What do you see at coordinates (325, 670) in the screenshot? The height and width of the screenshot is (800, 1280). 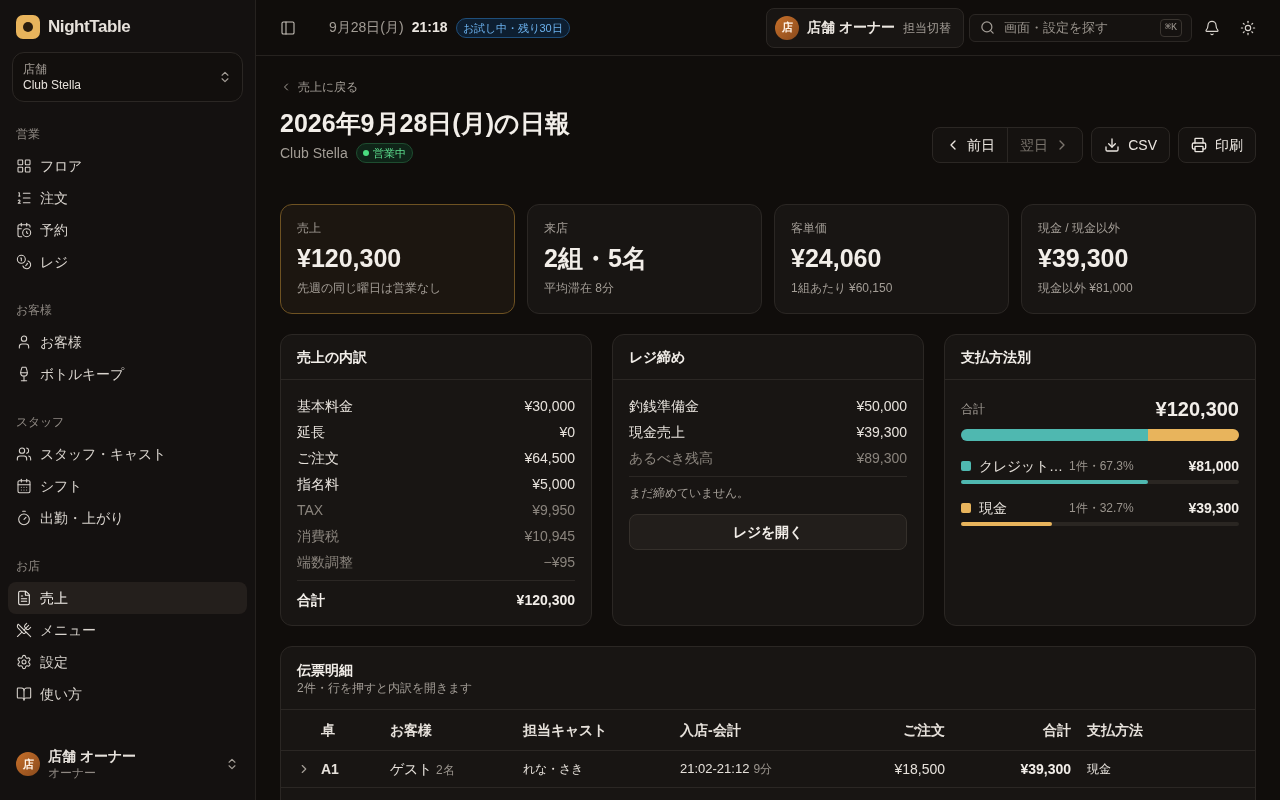 I see `slips-title: 伝票明細` at bounding box center [325, 670].